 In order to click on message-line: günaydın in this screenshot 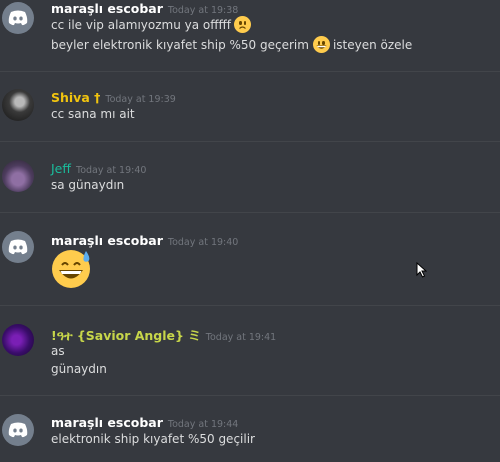, I will do `click(79, 369)`.